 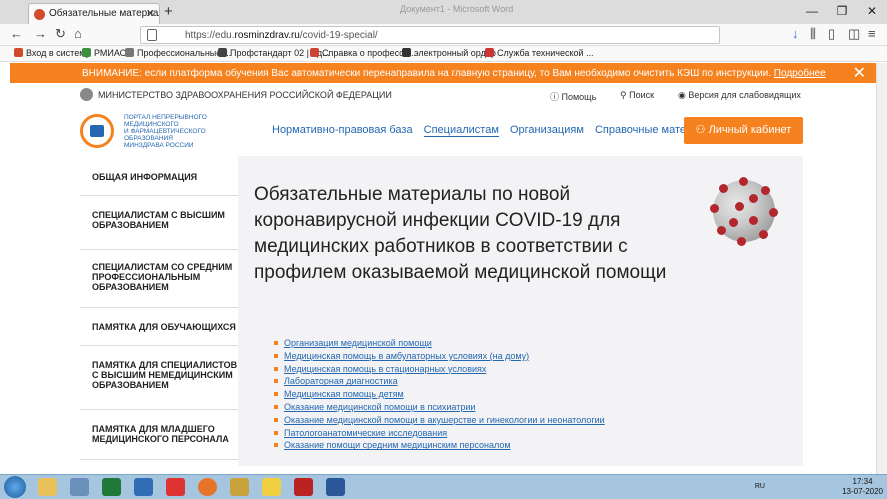 What do you see at coordinates (854, 34) in the screenshot?
I see `pocket-icon: ◫` at bounding box center [854, 34].